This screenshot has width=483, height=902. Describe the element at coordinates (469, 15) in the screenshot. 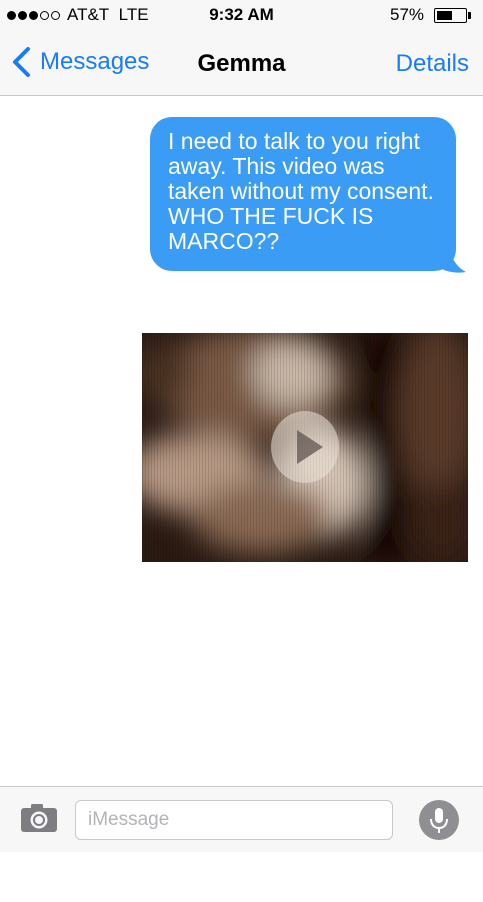

I see `battery-tip` at that location.